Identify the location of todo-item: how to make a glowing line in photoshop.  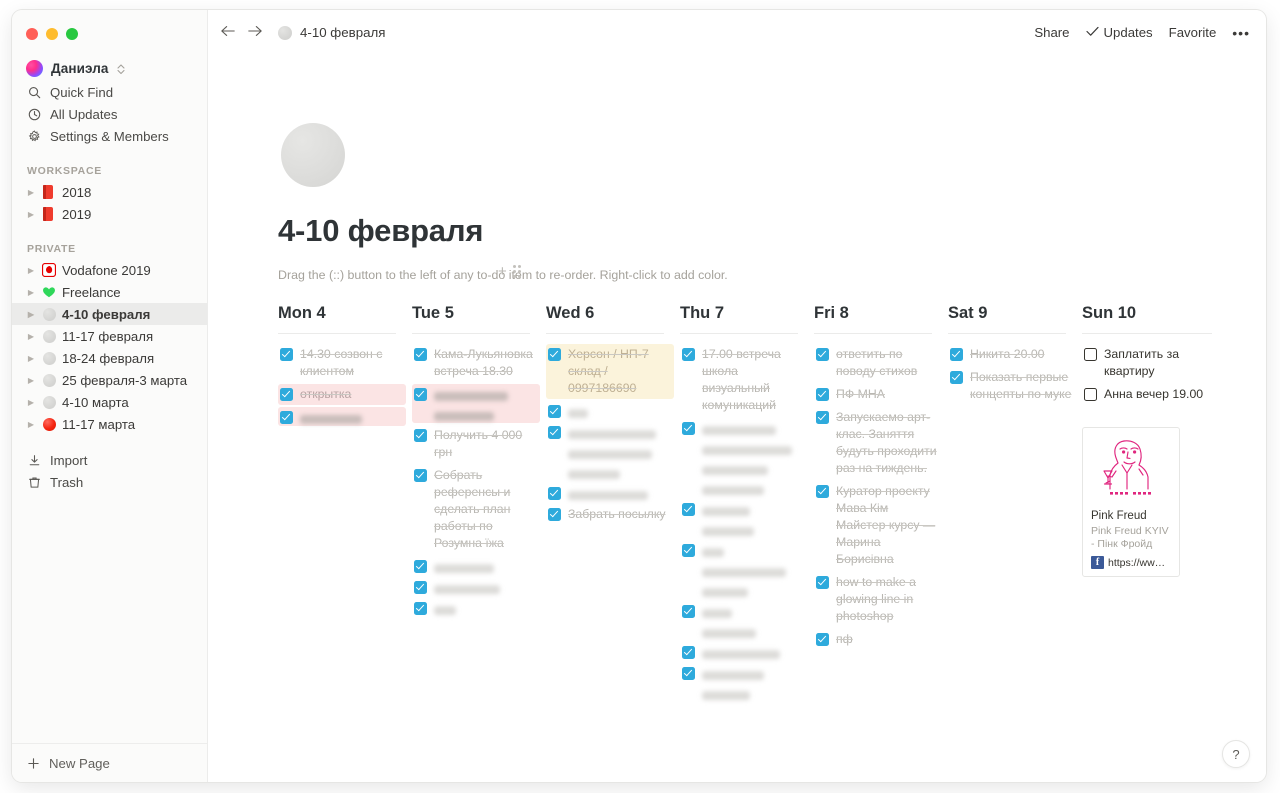
(878, 599).